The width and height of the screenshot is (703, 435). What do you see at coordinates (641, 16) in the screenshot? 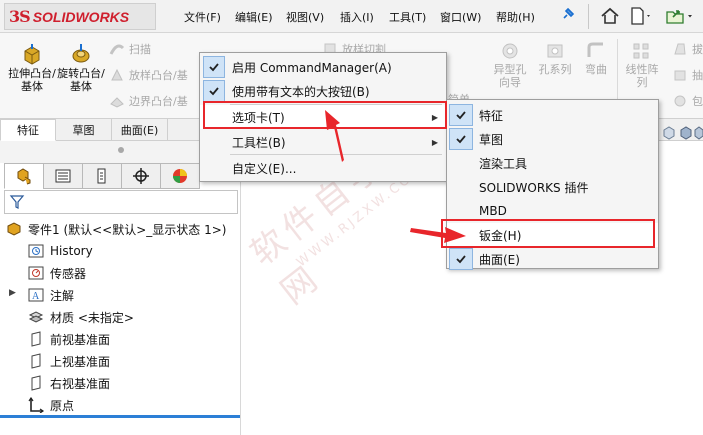
I see `new-document-icon` at bounding box center [641, 16].